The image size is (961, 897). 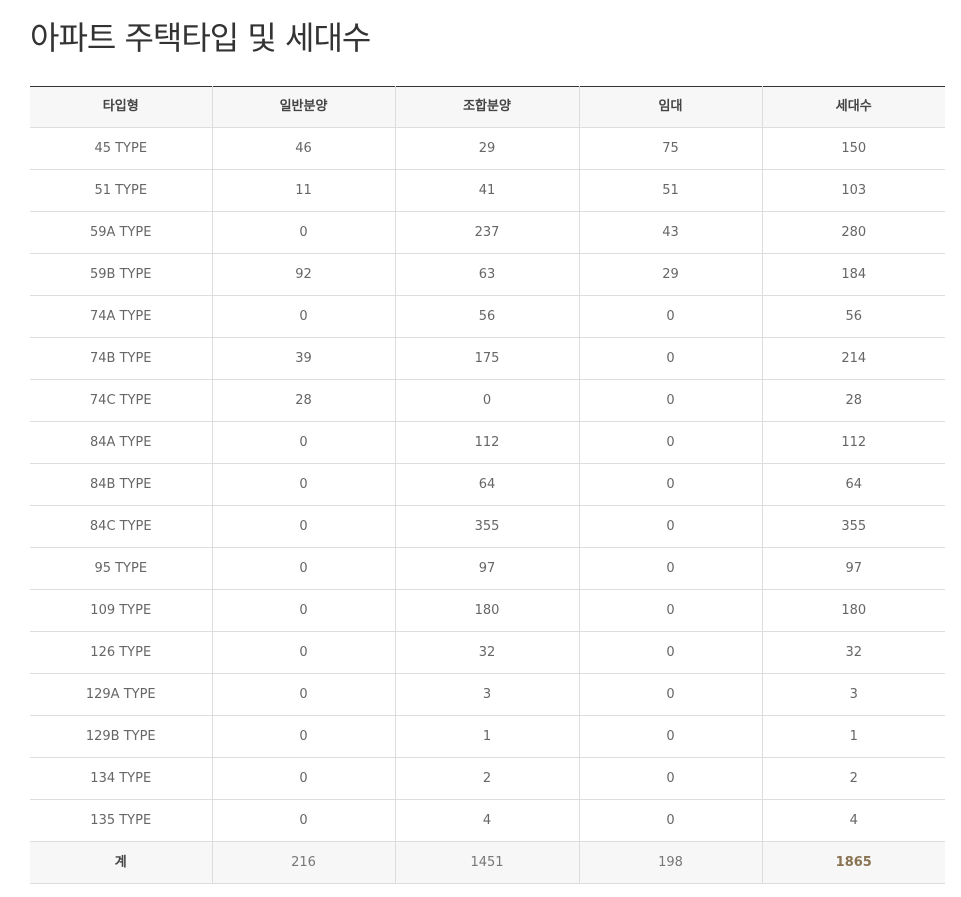 What do you see at coordinates (670, 107) in the screenshot?
I see `header-rental: 임대` at bounding box center [670, 107].